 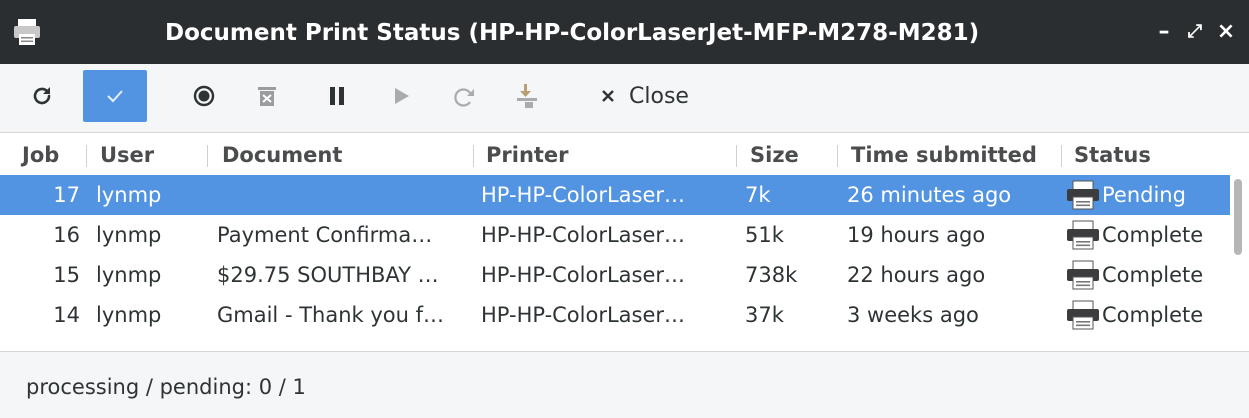 I want to click on resume-button, so click(x=401, y=96).